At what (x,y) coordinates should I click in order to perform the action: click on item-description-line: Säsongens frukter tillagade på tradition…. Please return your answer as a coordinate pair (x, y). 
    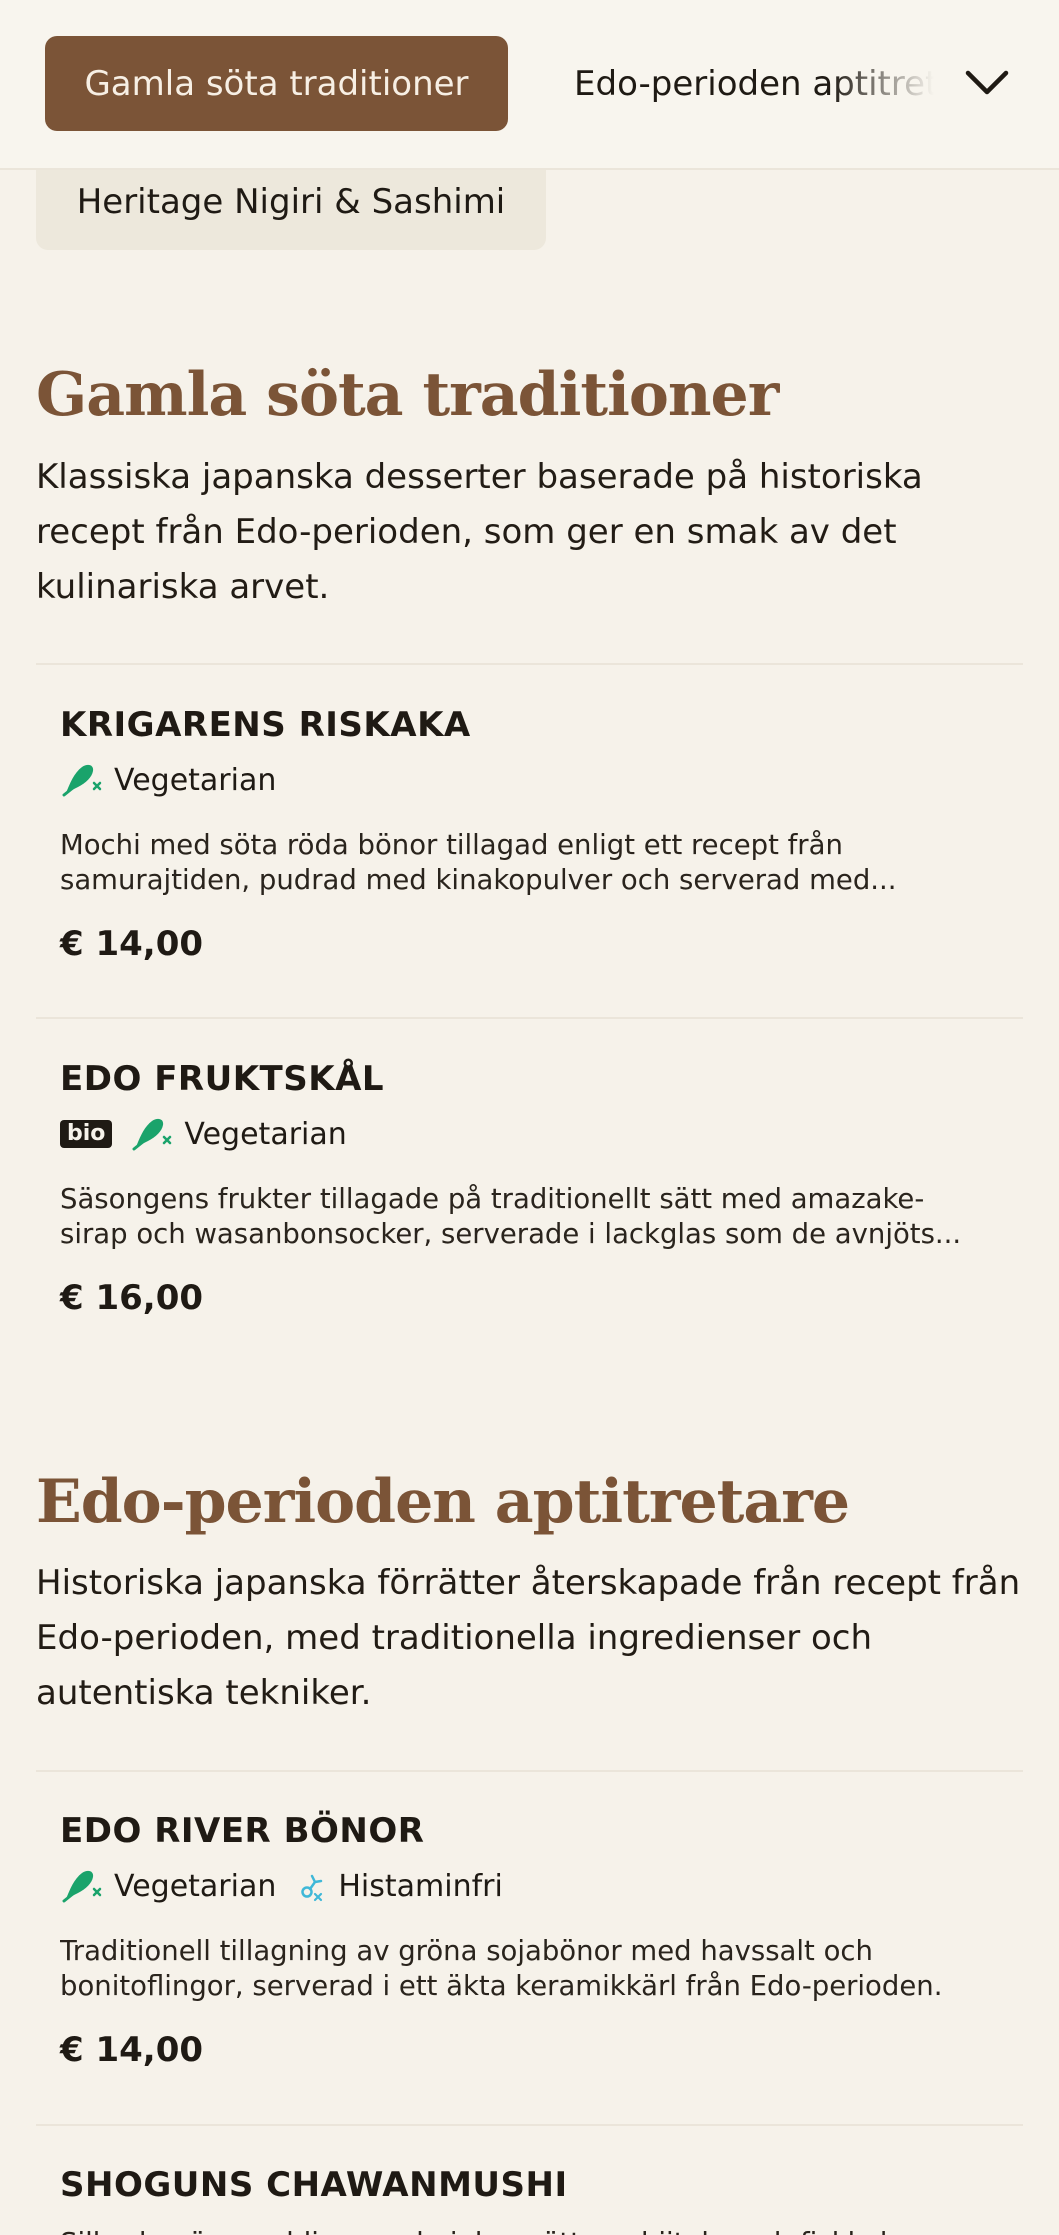
    Looking at the image, I should click on (492, 1199).